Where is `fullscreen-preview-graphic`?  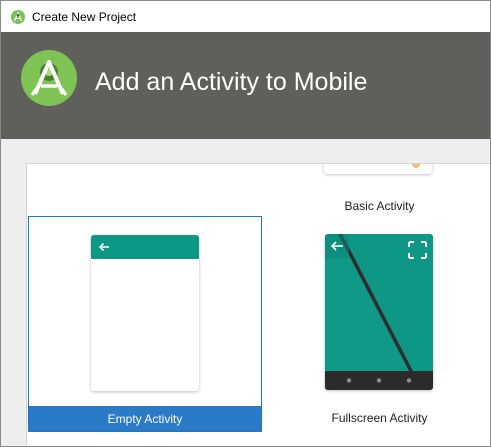
fullscreen-preview-graphic is located at coordinates (379, 312).